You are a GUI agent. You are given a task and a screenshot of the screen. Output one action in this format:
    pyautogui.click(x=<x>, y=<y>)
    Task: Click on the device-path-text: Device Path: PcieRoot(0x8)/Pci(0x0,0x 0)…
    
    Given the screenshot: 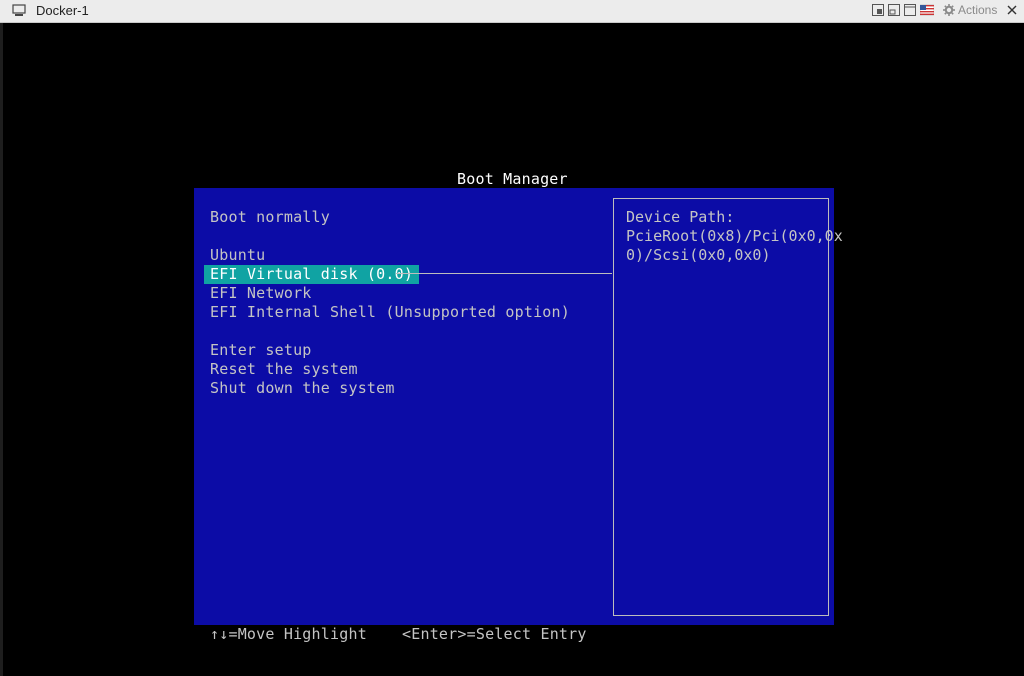 What is the action you would take?
    pyautogui.click(x=734, y=236)
    